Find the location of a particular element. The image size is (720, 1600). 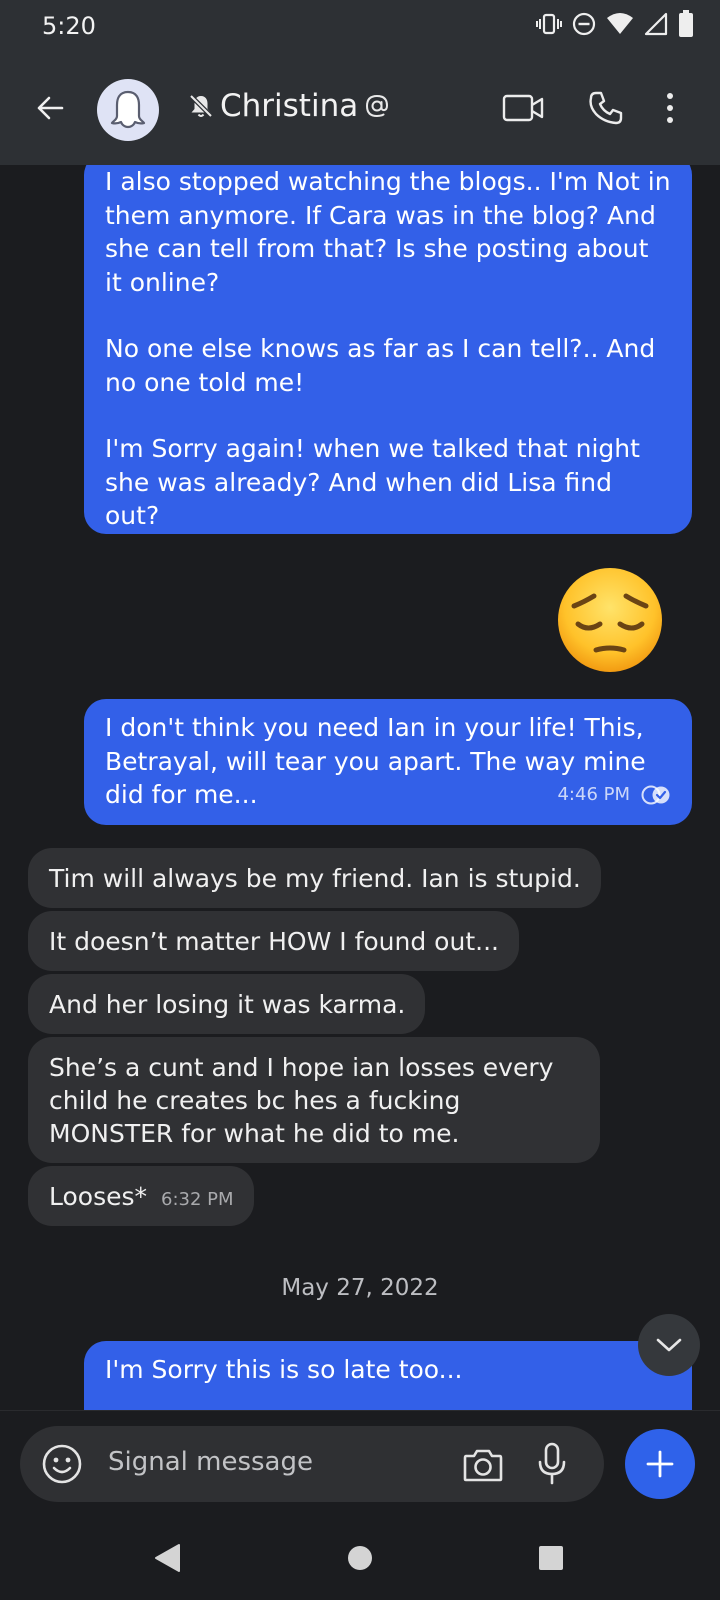

conversation-header: Christina is located at coordinates (360, 108).